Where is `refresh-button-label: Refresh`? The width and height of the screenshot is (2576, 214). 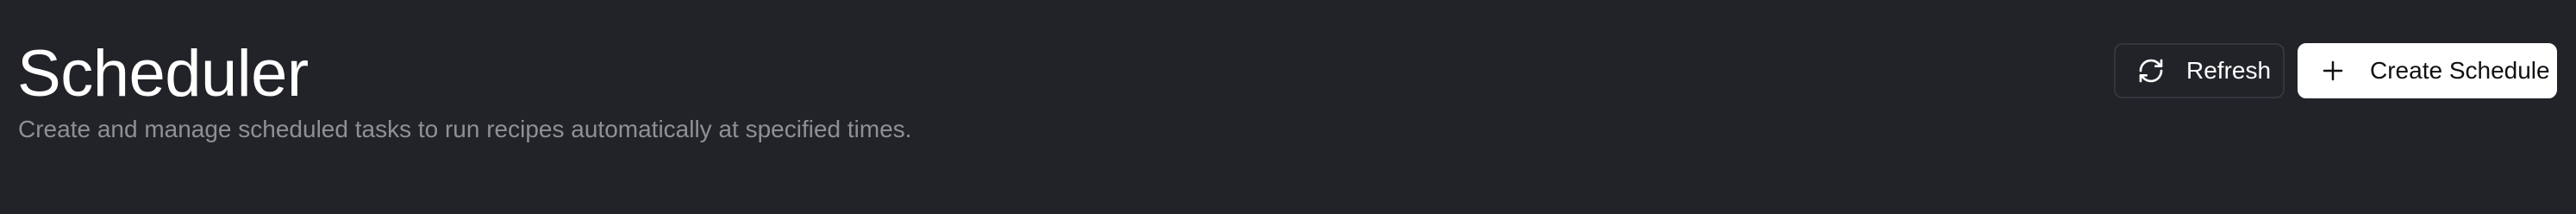
refresh-button-label: Refresh is located at coordinates (2229, 70).